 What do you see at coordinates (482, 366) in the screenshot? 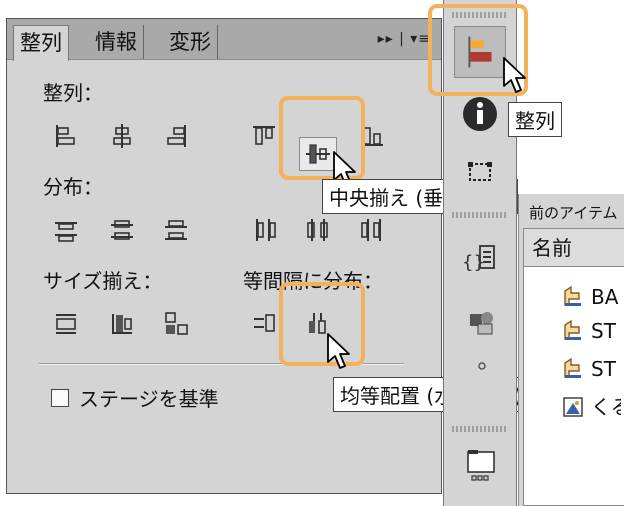
I see `swatch-dot-icon` at bounding box center [482, 366].